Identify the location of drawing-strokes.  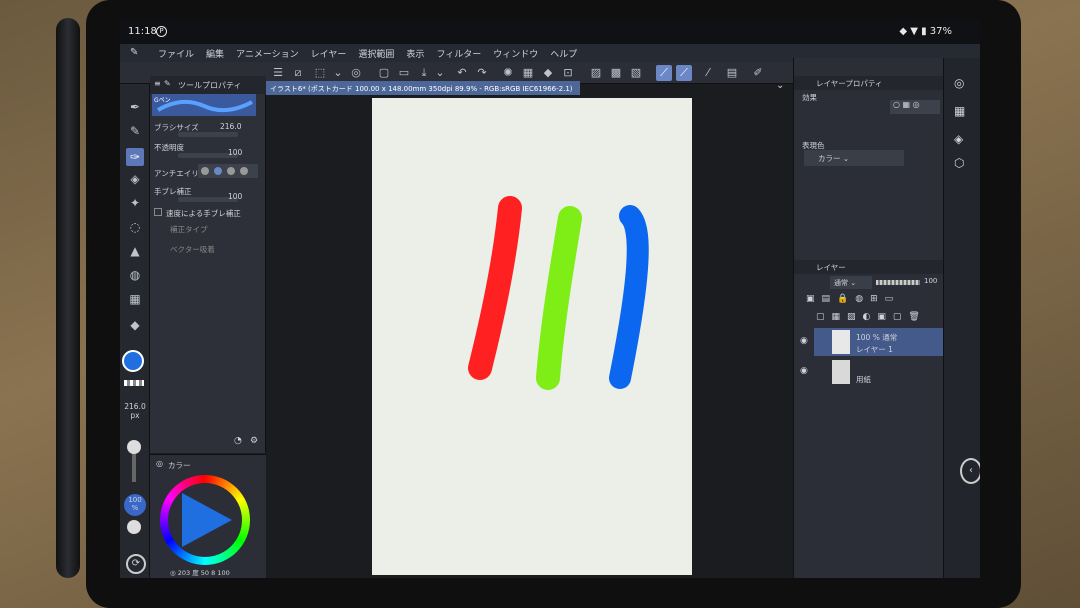
(558, 293).